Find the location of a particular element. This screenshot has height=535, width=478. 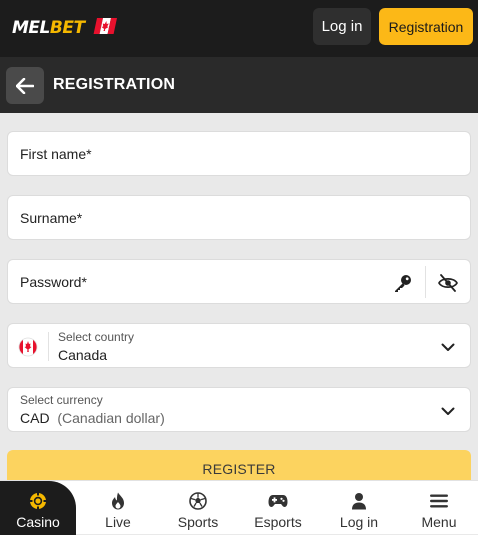

currency-label: Select currency is located at coordinates (61, 400).